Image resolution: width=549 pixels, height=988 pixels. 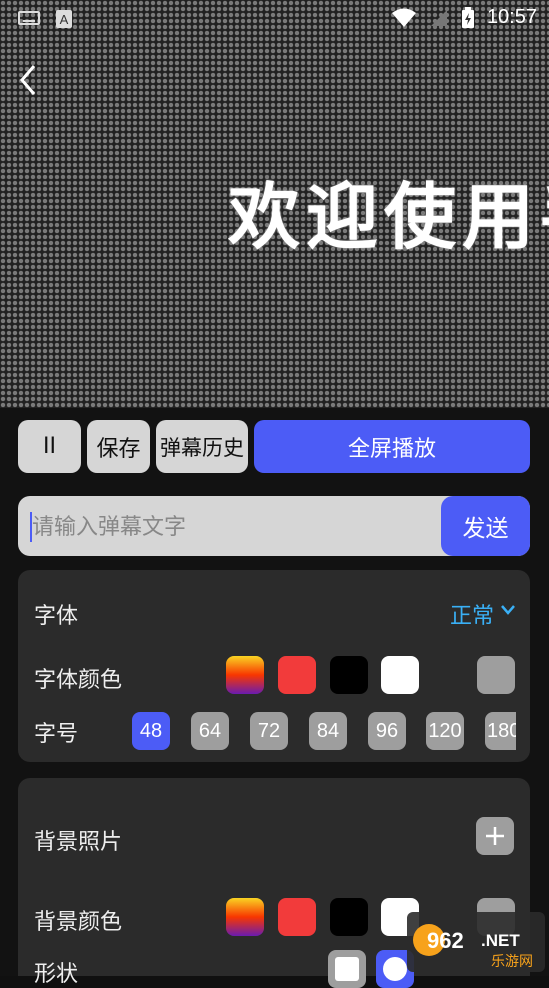 I want to click on svg-text: 962, so click(x=445, y=940).